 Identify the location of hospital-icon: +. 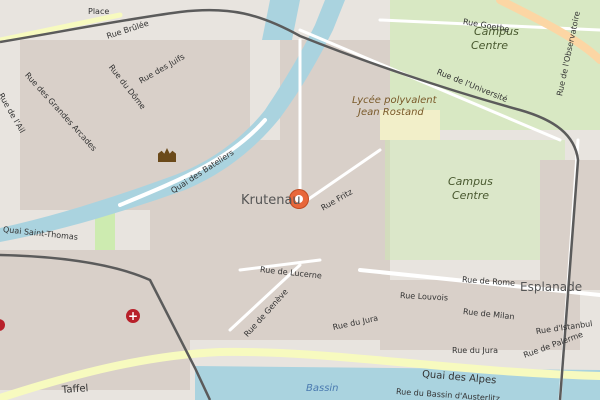
(133, 316).